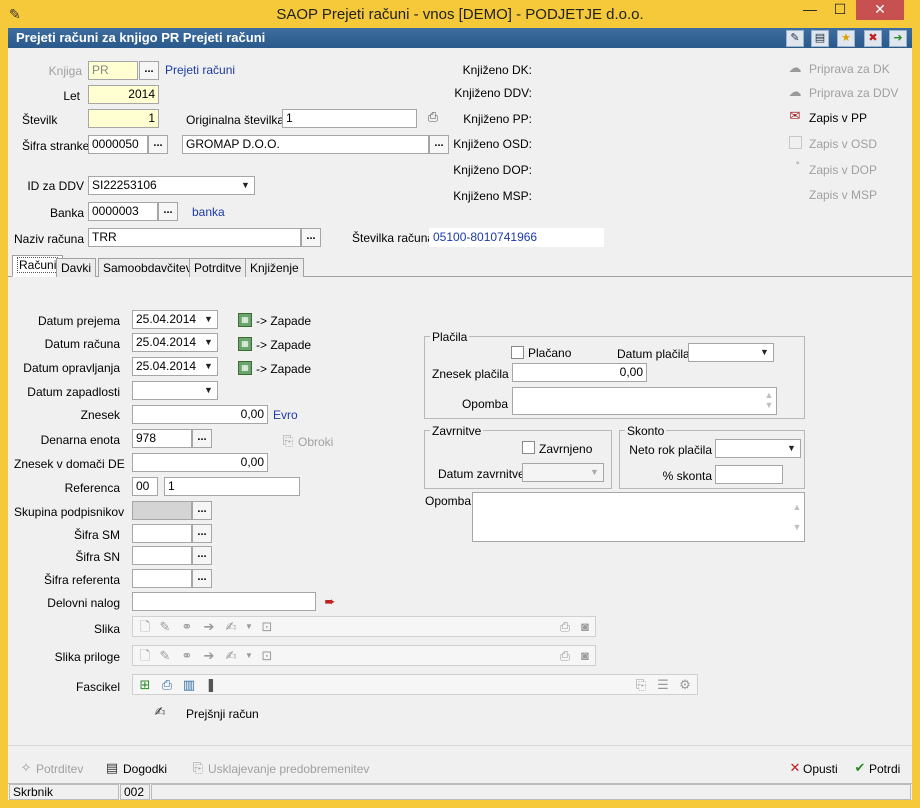  Describe the element at coordinates (853, 93) in the screenshot. I see `priprava-ddv-button: Priprava za DDV` at that location.